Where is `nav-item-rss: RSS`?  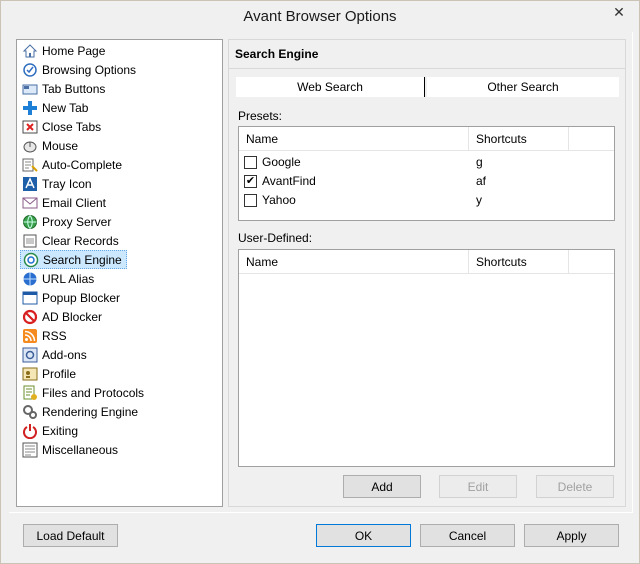
nav-item-rss: RSS is located at coordinates (45, 335).